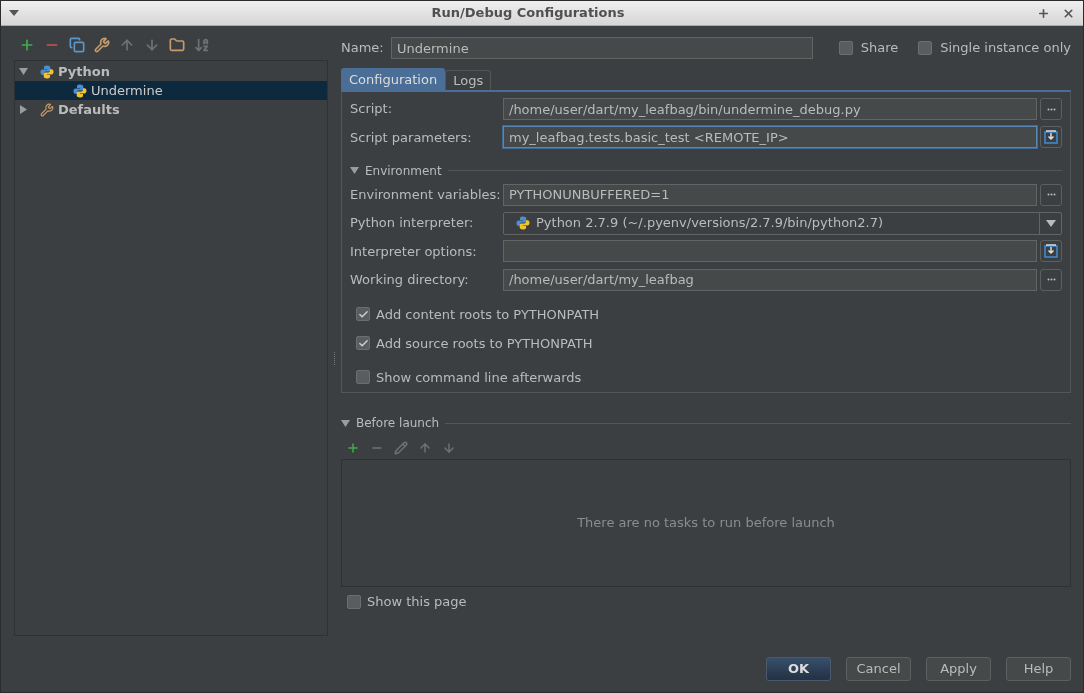  I want to click on tree-item: Python, so click(171, 71).